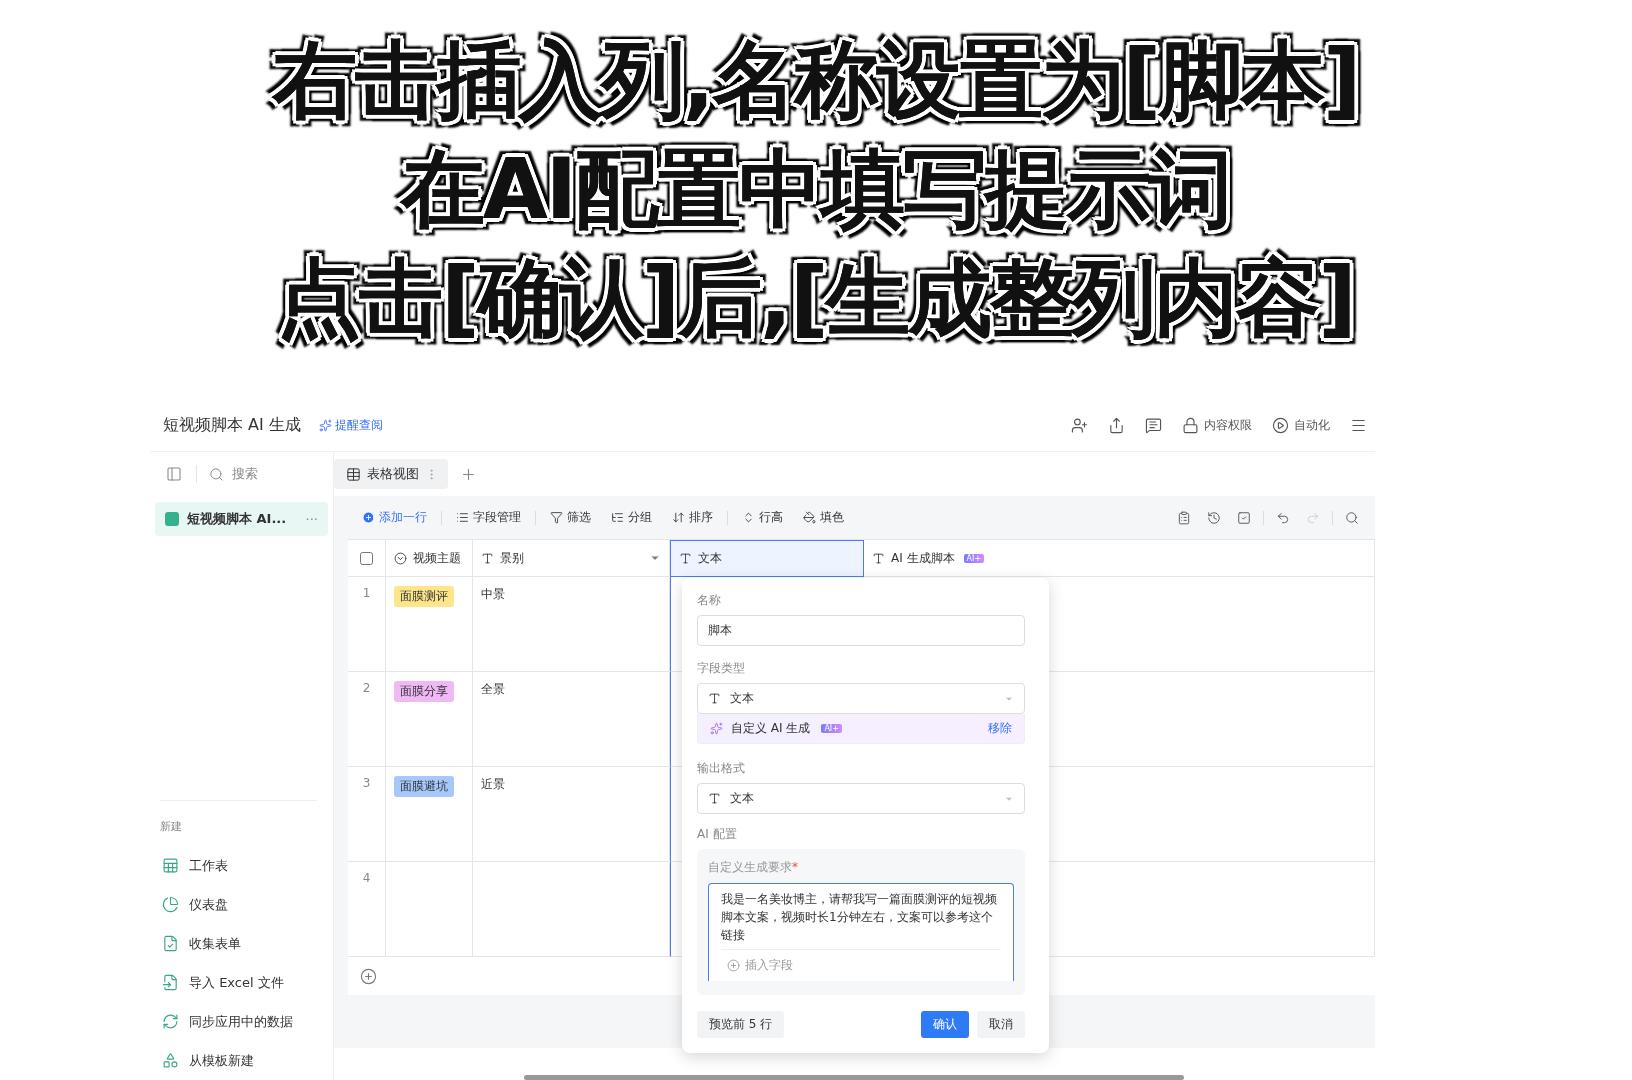 The height and width of the screenshot is (1080, 1632). What do you see at coordinates (767, 558) in the screenshot?
I see `column-header: 文本` at bounding box center [767, 558].